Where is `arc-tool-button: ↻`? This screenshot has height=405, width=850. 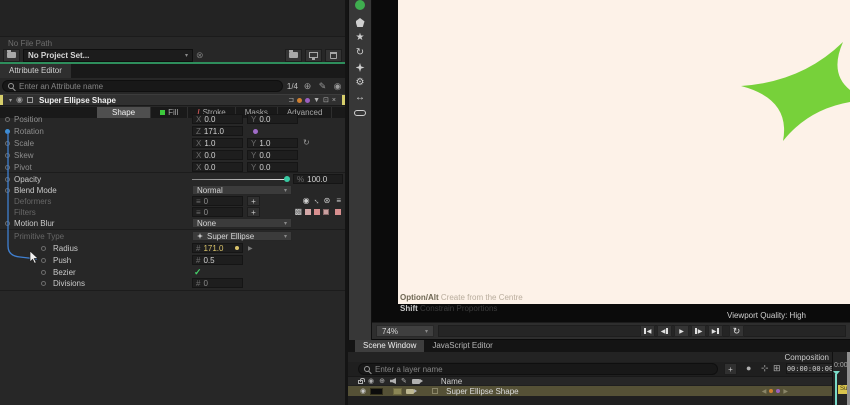 arc-tool-button: ↻ is located at coordinates (360, 52).